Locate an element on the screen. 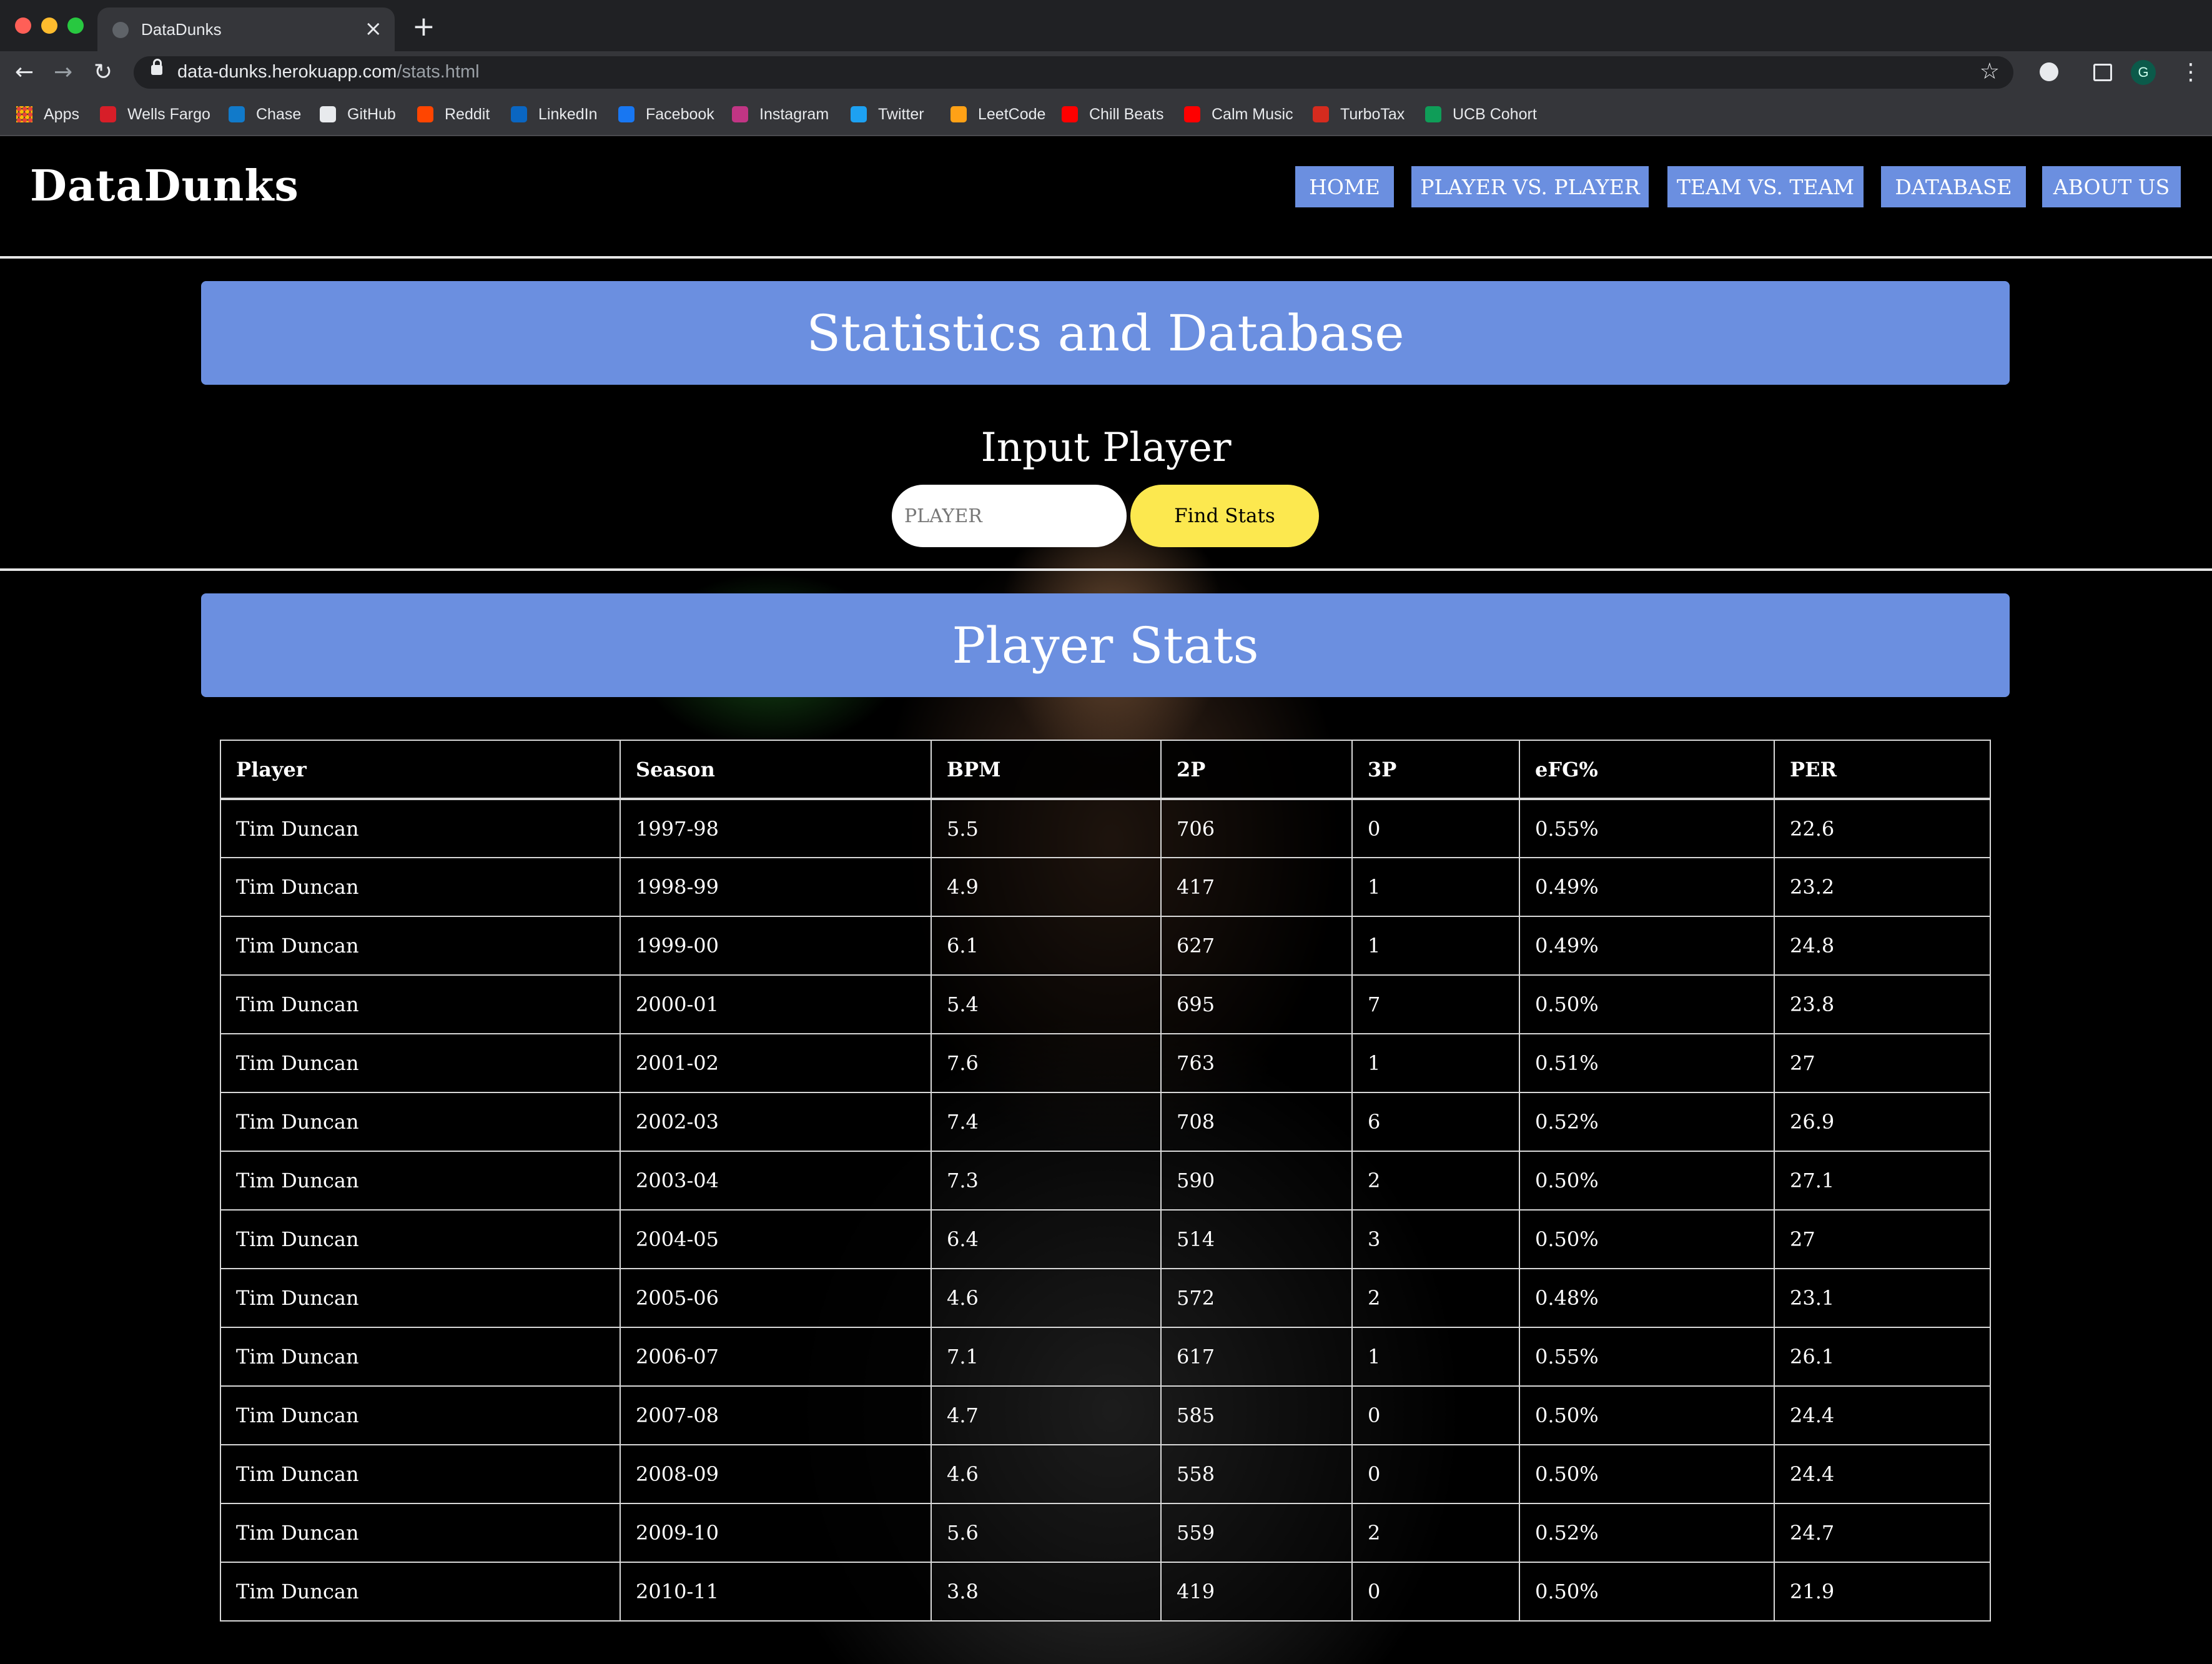 Image resolution: width=2212 pixels, height=1664 pixels. bookmark-chill-beats: Chill Beats is located at coordinates (1113, 114).